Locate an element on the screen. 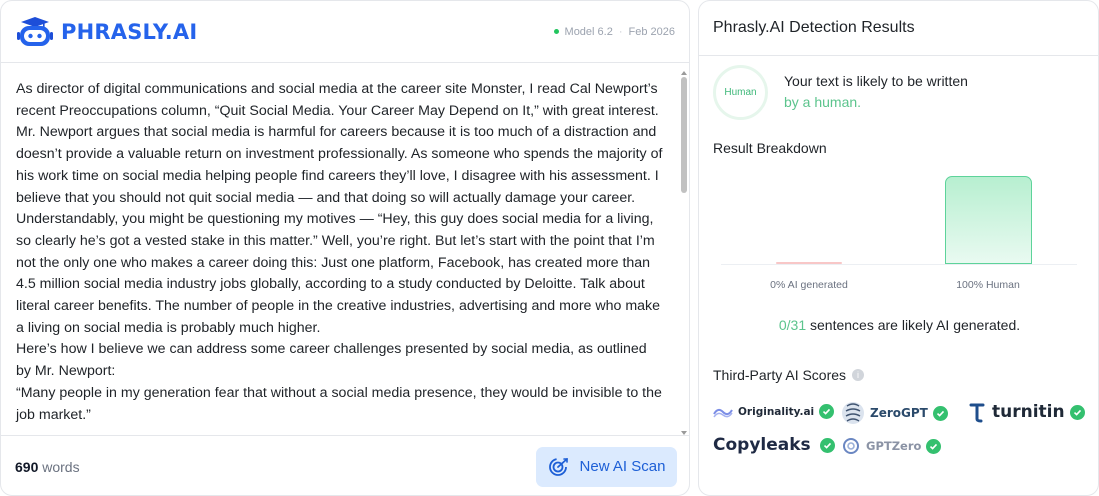  model-date: Feb 2026 is located at coordinates (651, 31).